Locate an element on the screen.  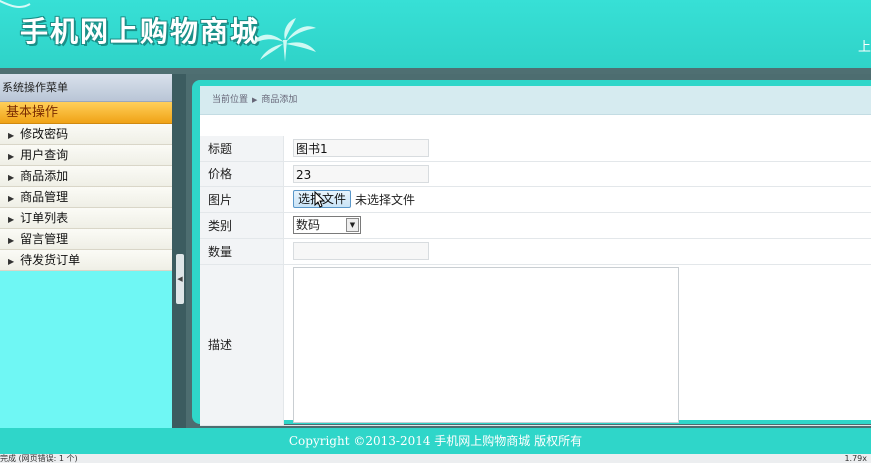
form-row-category: 类别 数码 ▼ is located at coordinates (535, 225).